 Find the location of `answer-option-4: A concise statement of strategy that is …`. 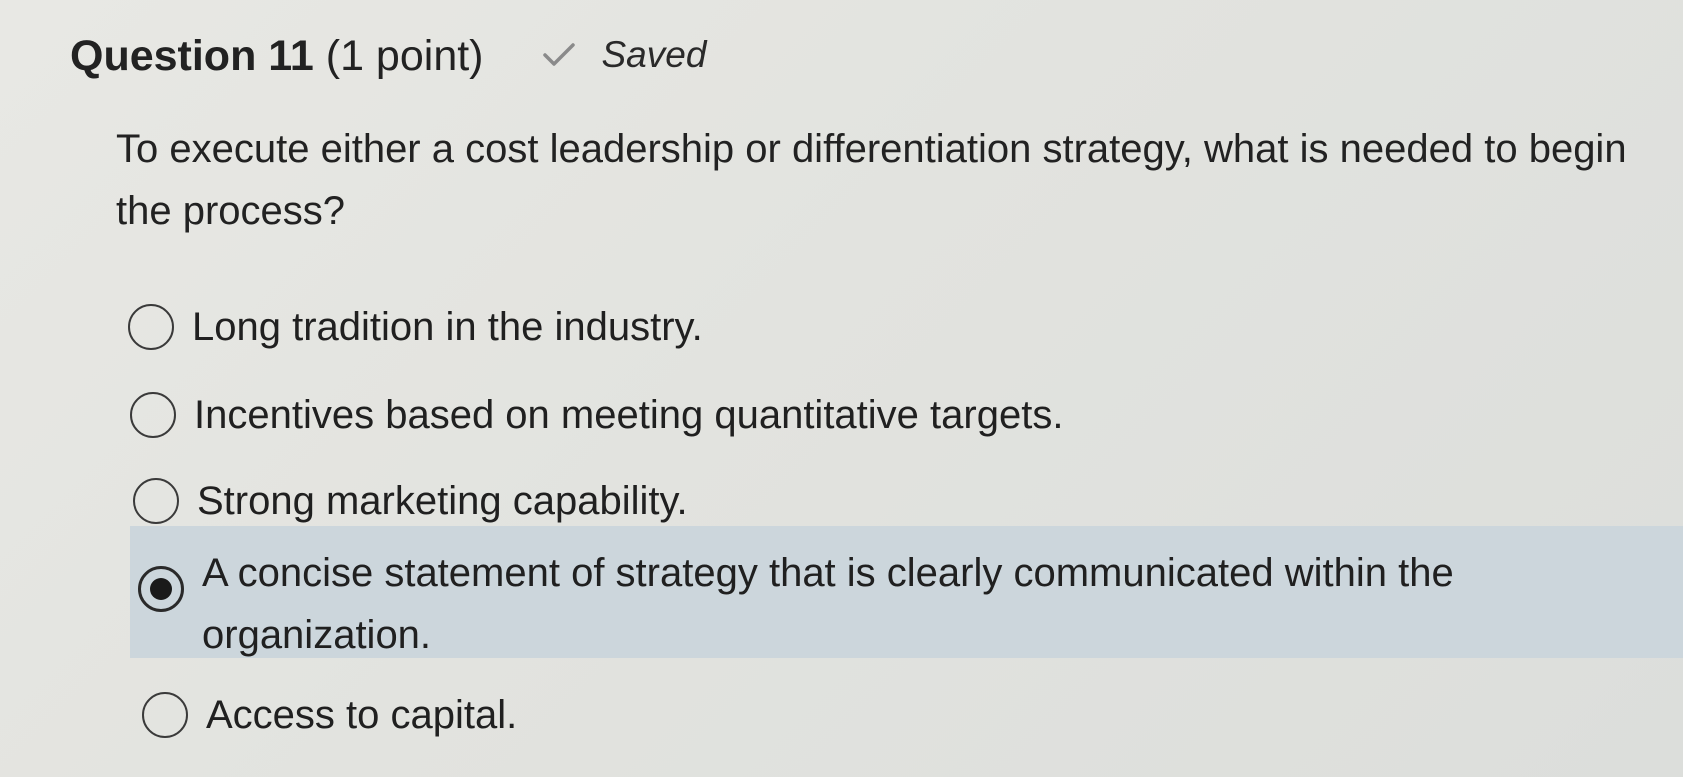

answer-option-4: A concise statement of strategy that is … is located at coordinates (863, 606).